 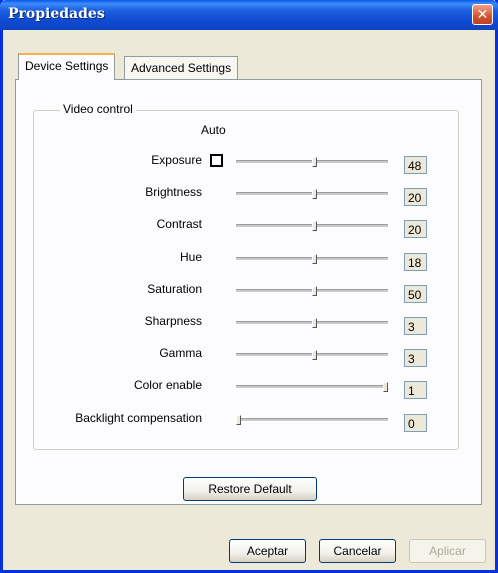 I want to click on apply-button: Aplicar, so click(x=447, y=551).